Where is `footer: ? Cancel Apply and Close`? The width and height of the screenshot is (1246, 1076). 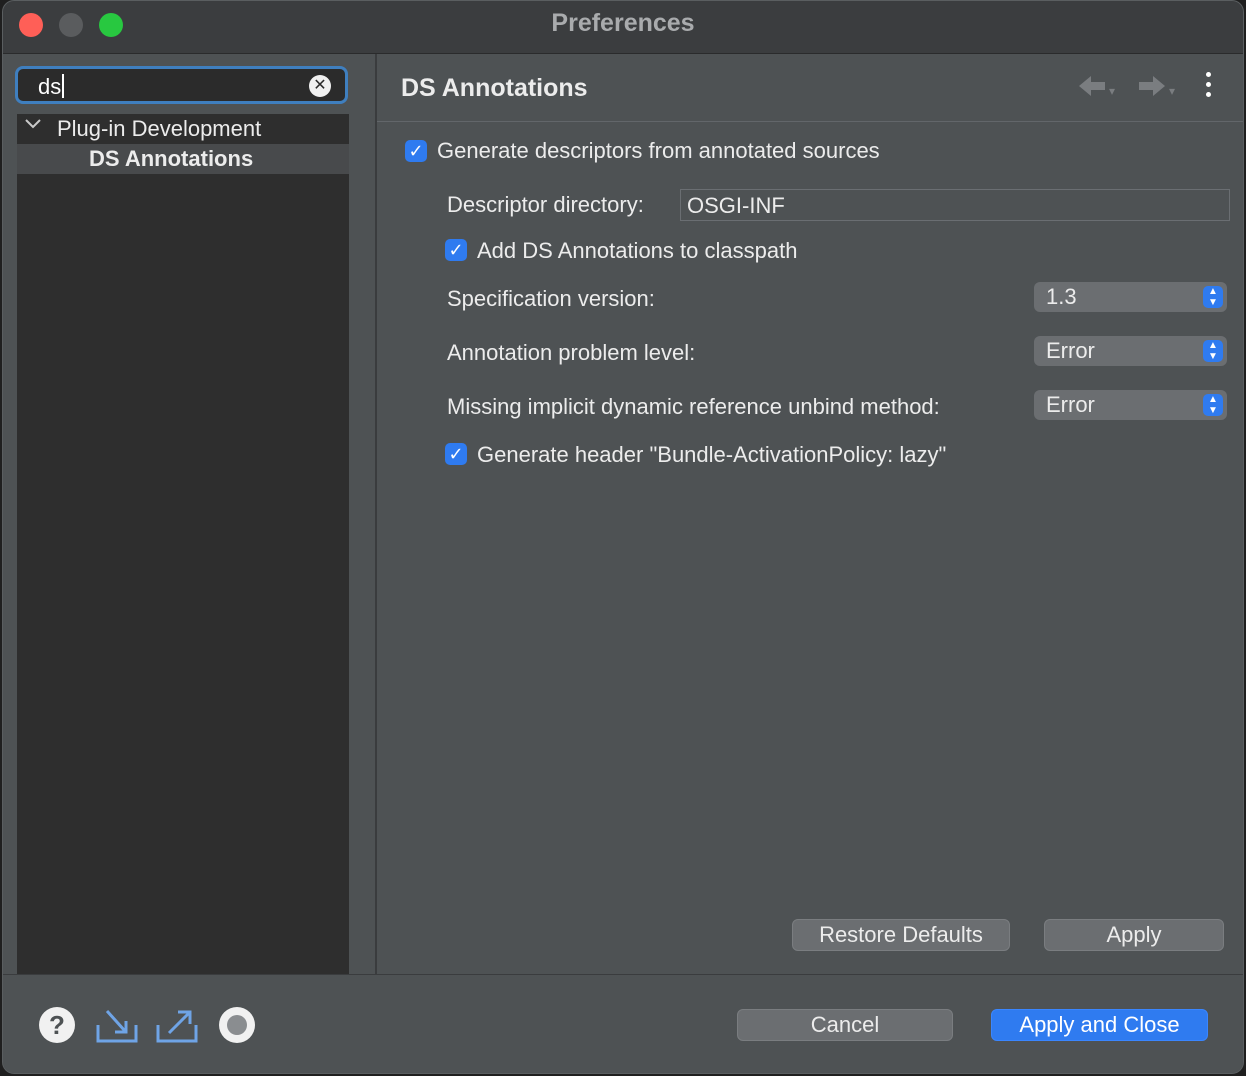
footer: ? Cancel Apply and Close is located at coordinates (623, 1023).